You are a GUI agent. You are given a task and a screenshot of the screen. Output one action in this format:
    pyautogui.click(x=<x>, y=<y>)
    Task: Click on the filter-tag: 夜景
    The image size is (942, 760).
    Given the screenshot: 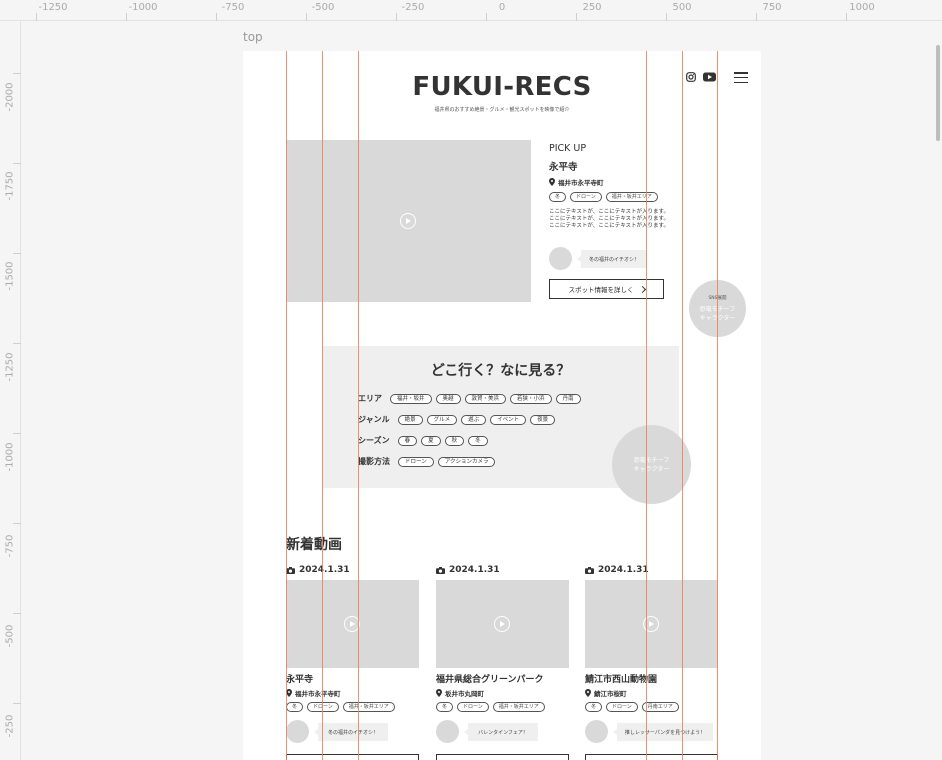 What is the action you would take?
    pyautogui.click(x=543, y=419)
    